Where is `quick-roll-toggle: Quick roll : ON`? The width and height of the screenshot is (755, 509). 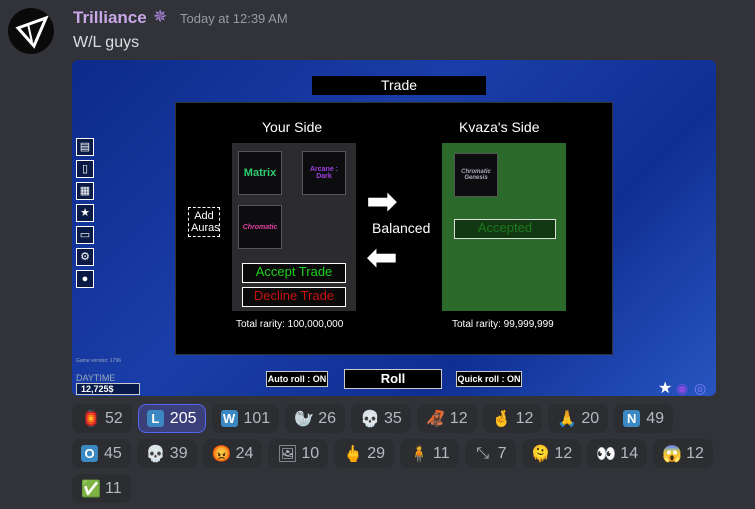 quick-roll-toggle: Quick roll : ON is located at coordinates (489, 379).